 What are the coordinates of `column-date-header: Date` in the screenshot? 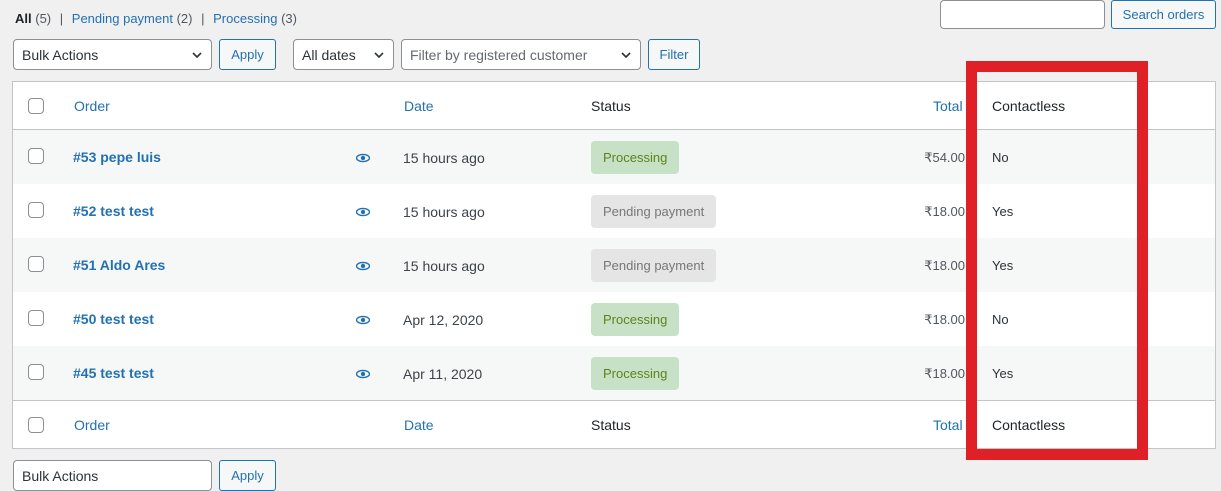 It's located at (419, 106).